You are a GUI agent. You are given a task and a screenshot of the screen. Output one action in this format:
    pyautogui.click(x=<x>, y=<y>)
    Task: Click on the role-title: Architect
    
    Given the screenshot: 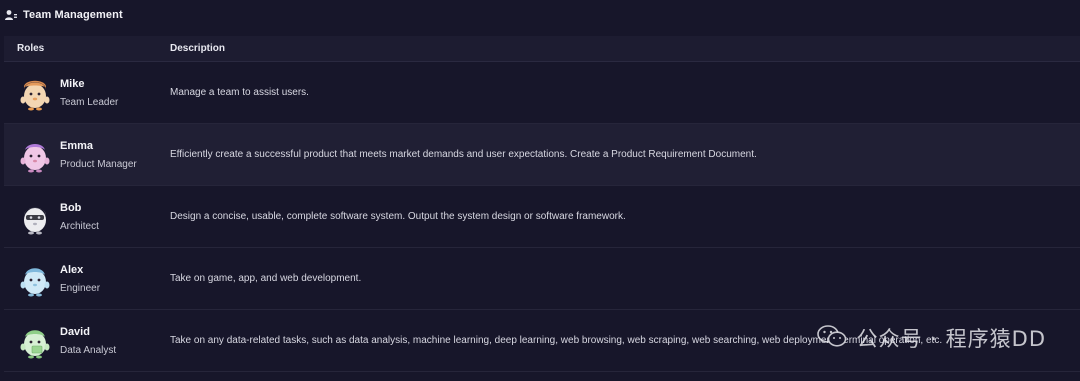 What is the action you would take?
    pyautogui.click(x=79, y=226)
    